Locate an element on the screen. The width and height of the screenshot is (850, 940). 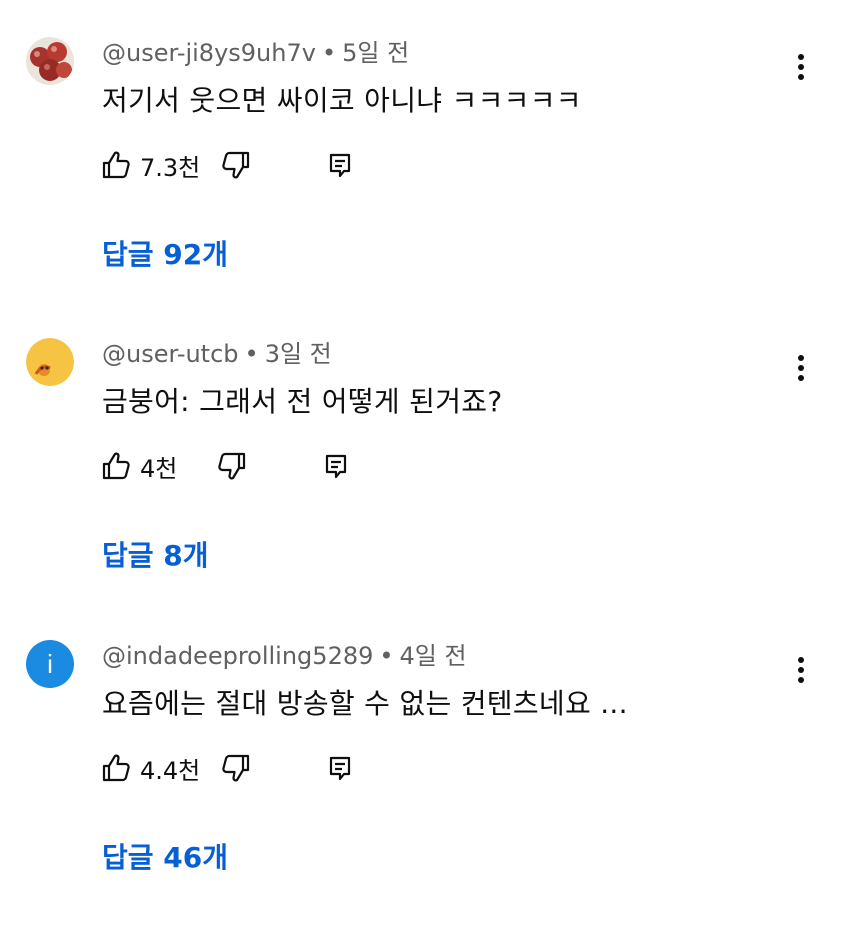
comment-actions: 4.4천 is located at coordinates (250, 768).